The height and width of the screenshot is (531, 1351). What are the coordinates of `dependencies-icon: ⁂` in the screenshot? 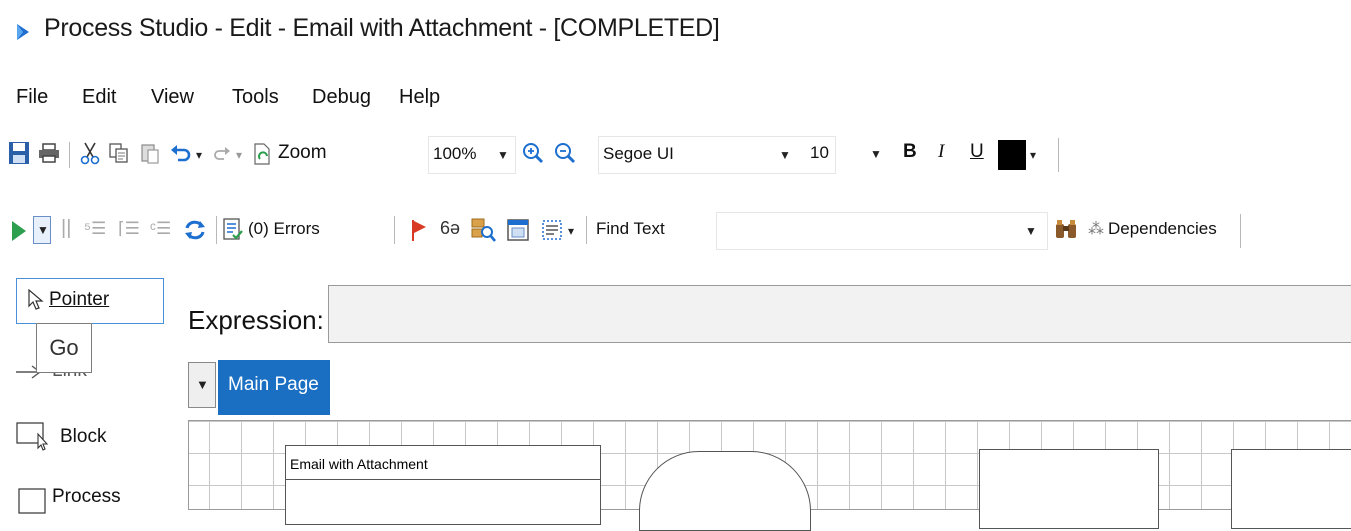 It's located at (1096, 229).